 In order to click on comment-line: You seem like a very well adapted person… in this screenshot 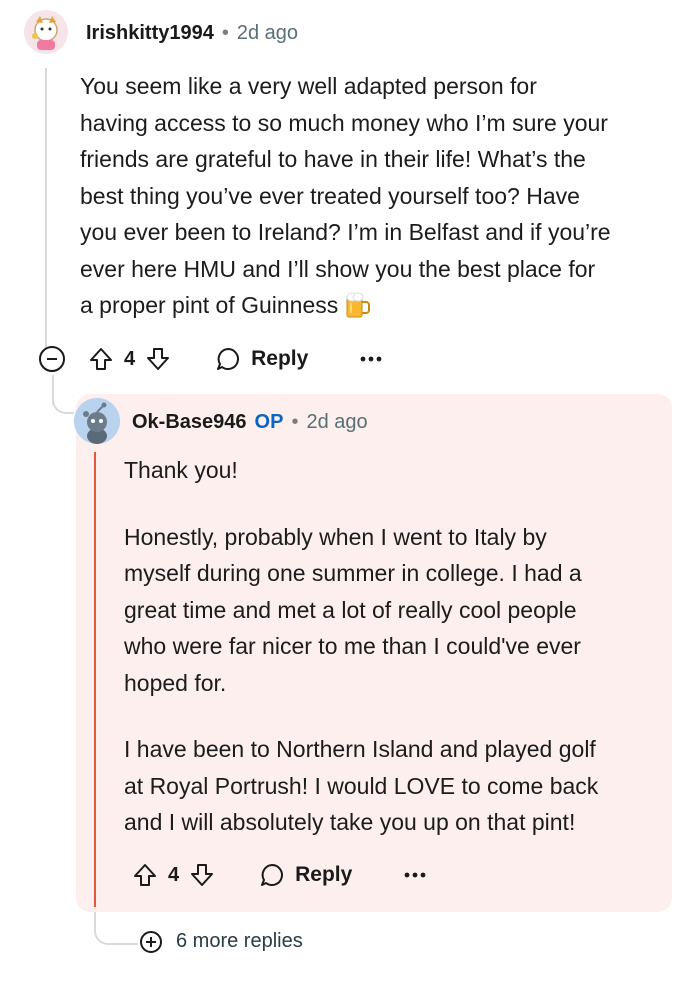, I will do `click(308, 86)`.